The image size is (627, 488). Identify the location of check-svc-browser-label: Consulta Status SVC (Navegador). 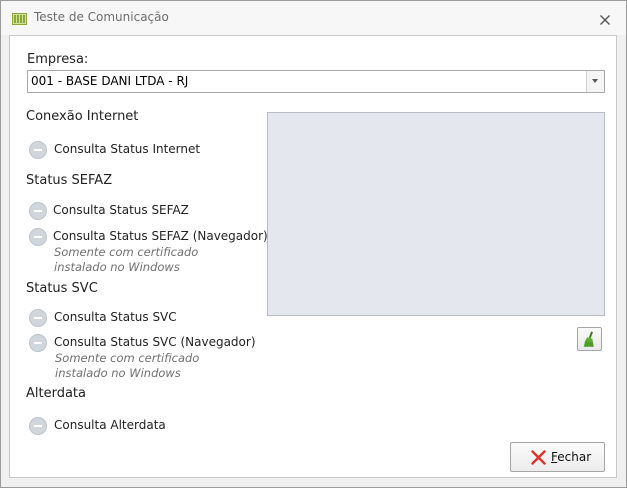
(155, 342).